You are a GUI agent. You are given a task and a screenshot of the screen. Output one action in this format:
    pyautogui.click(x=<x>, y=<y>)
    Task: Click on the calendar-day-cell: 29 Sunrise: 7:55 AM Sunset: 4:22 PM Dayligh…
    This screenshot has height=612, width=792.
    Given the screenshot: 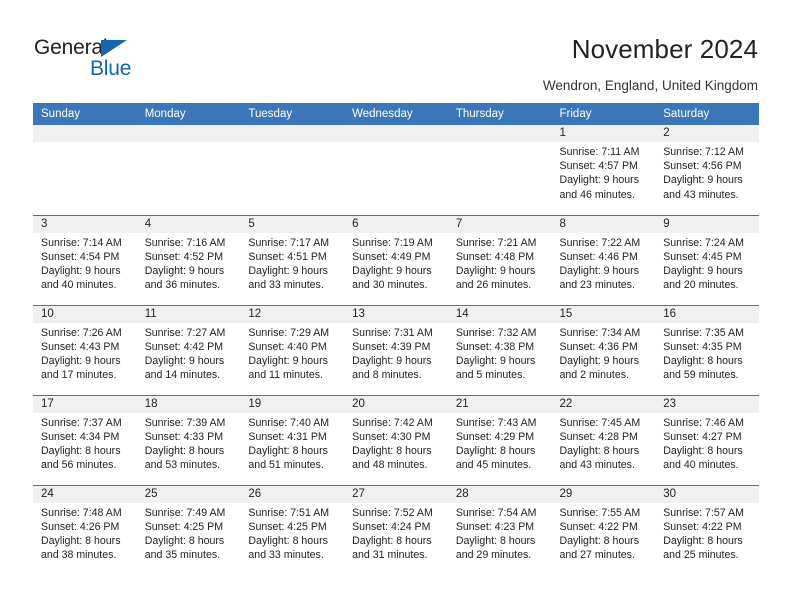 What is the action you would take?
    pyautogui.click(x=603, y=529)
    